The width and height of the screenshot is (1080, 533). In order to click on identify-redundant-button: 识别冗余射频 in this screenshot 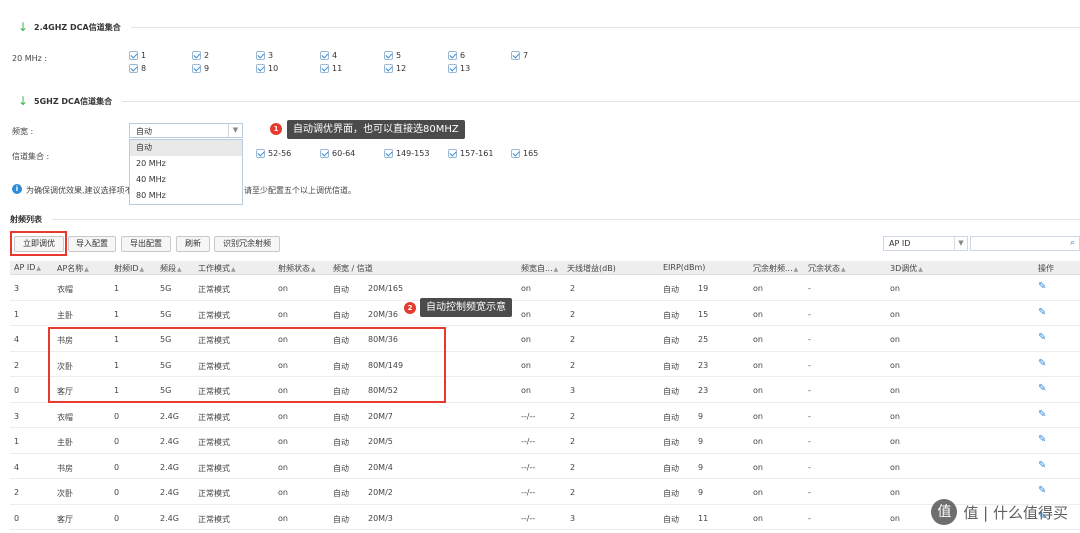, I will do `click(247, 244)`.